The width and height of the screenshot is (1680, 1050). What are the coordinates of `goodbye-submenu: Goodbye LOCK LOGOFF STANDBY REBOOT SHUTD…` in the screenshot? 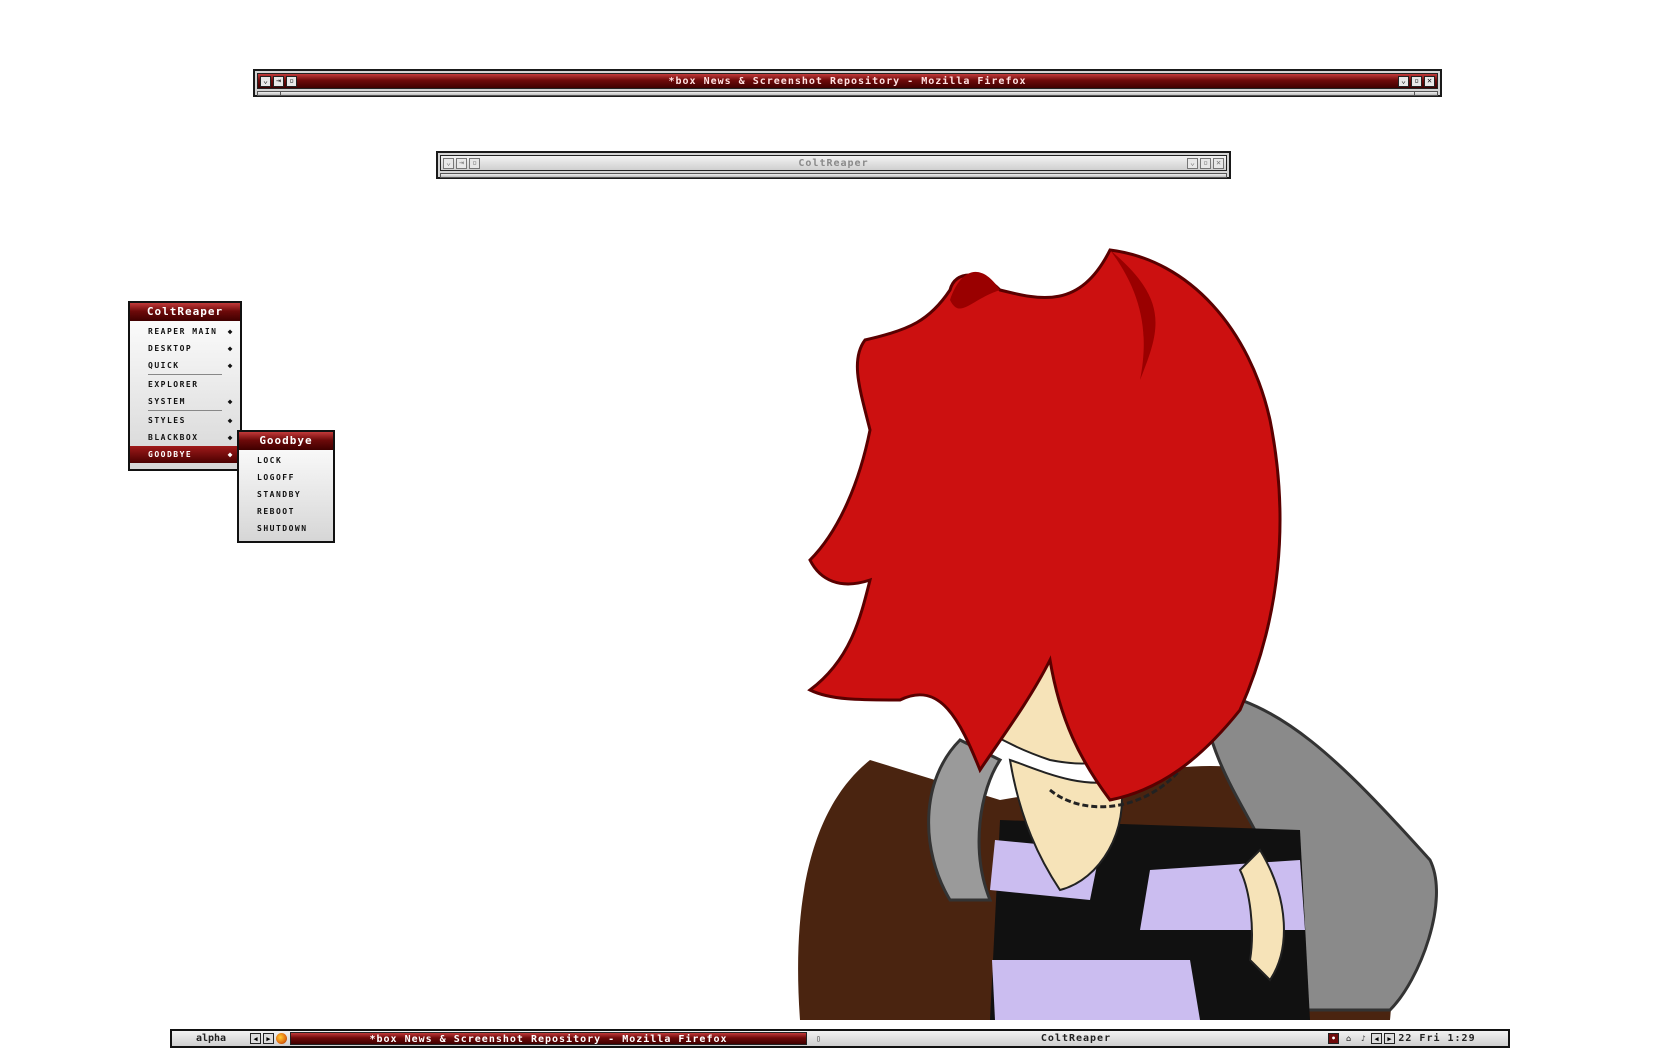 It's located at (286, 486).